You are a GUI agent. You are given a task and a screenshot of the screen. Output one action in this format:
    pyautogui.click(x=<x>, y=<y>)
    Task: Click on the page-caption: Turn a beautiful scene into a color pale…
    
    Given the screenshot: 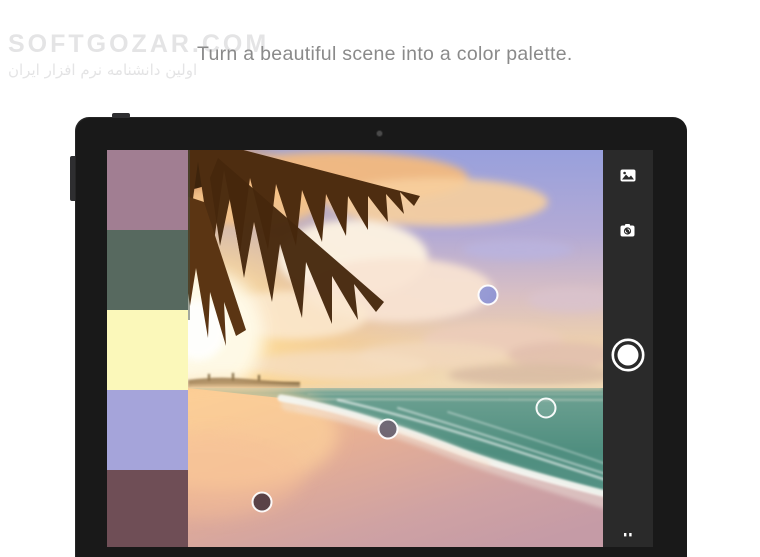 What is the action you would take?
    pyautogui.click(x=385, y=54)
    